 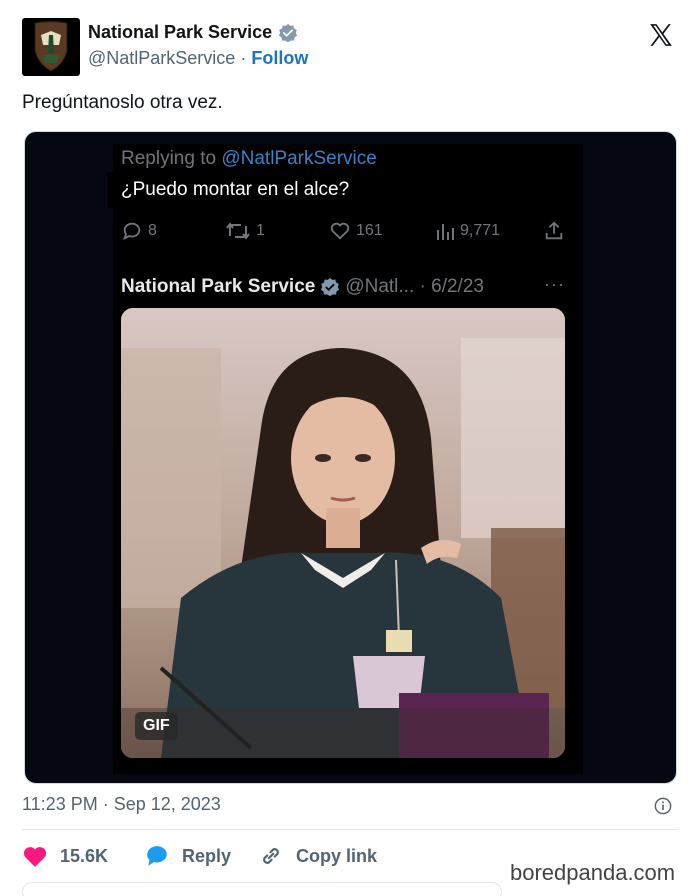 I want to click on replying-to-line: Replying to @NatlParkService, so click(x=249, y=159).